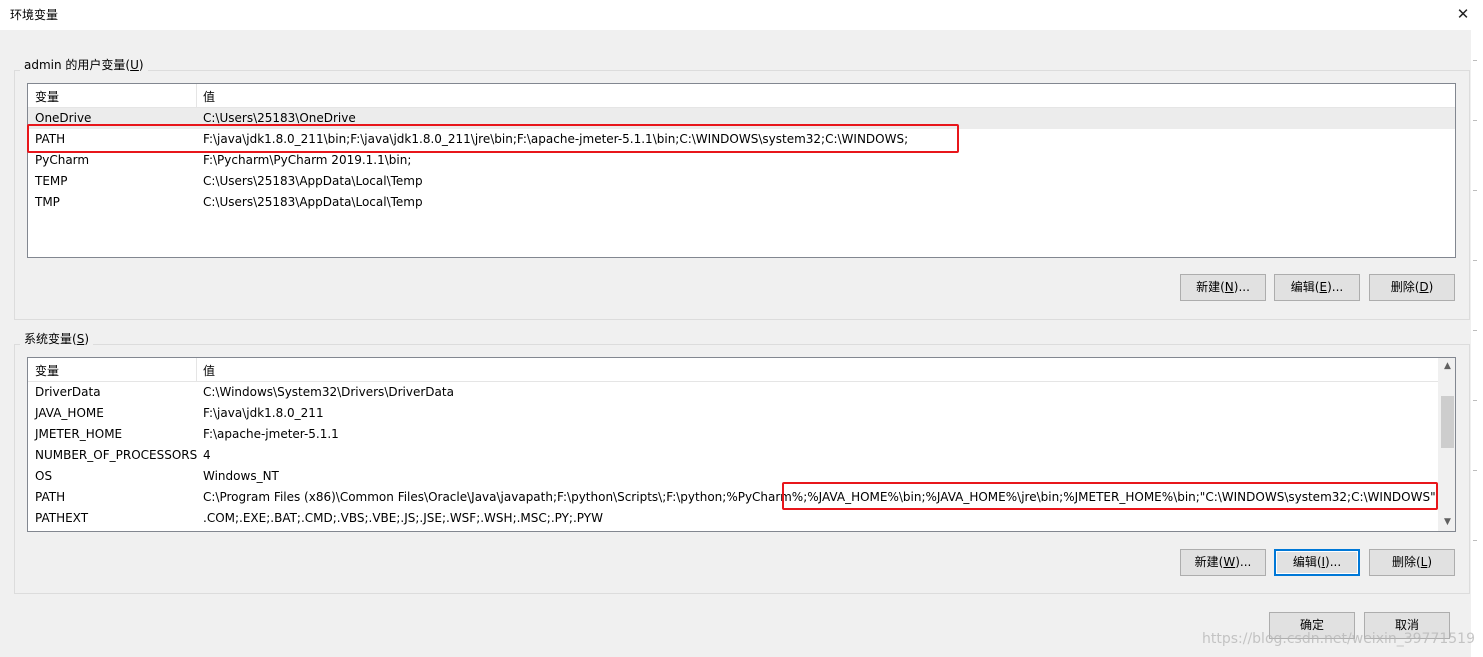  I want to click on scroll-down-icon: ▼, so click(1447, 522).